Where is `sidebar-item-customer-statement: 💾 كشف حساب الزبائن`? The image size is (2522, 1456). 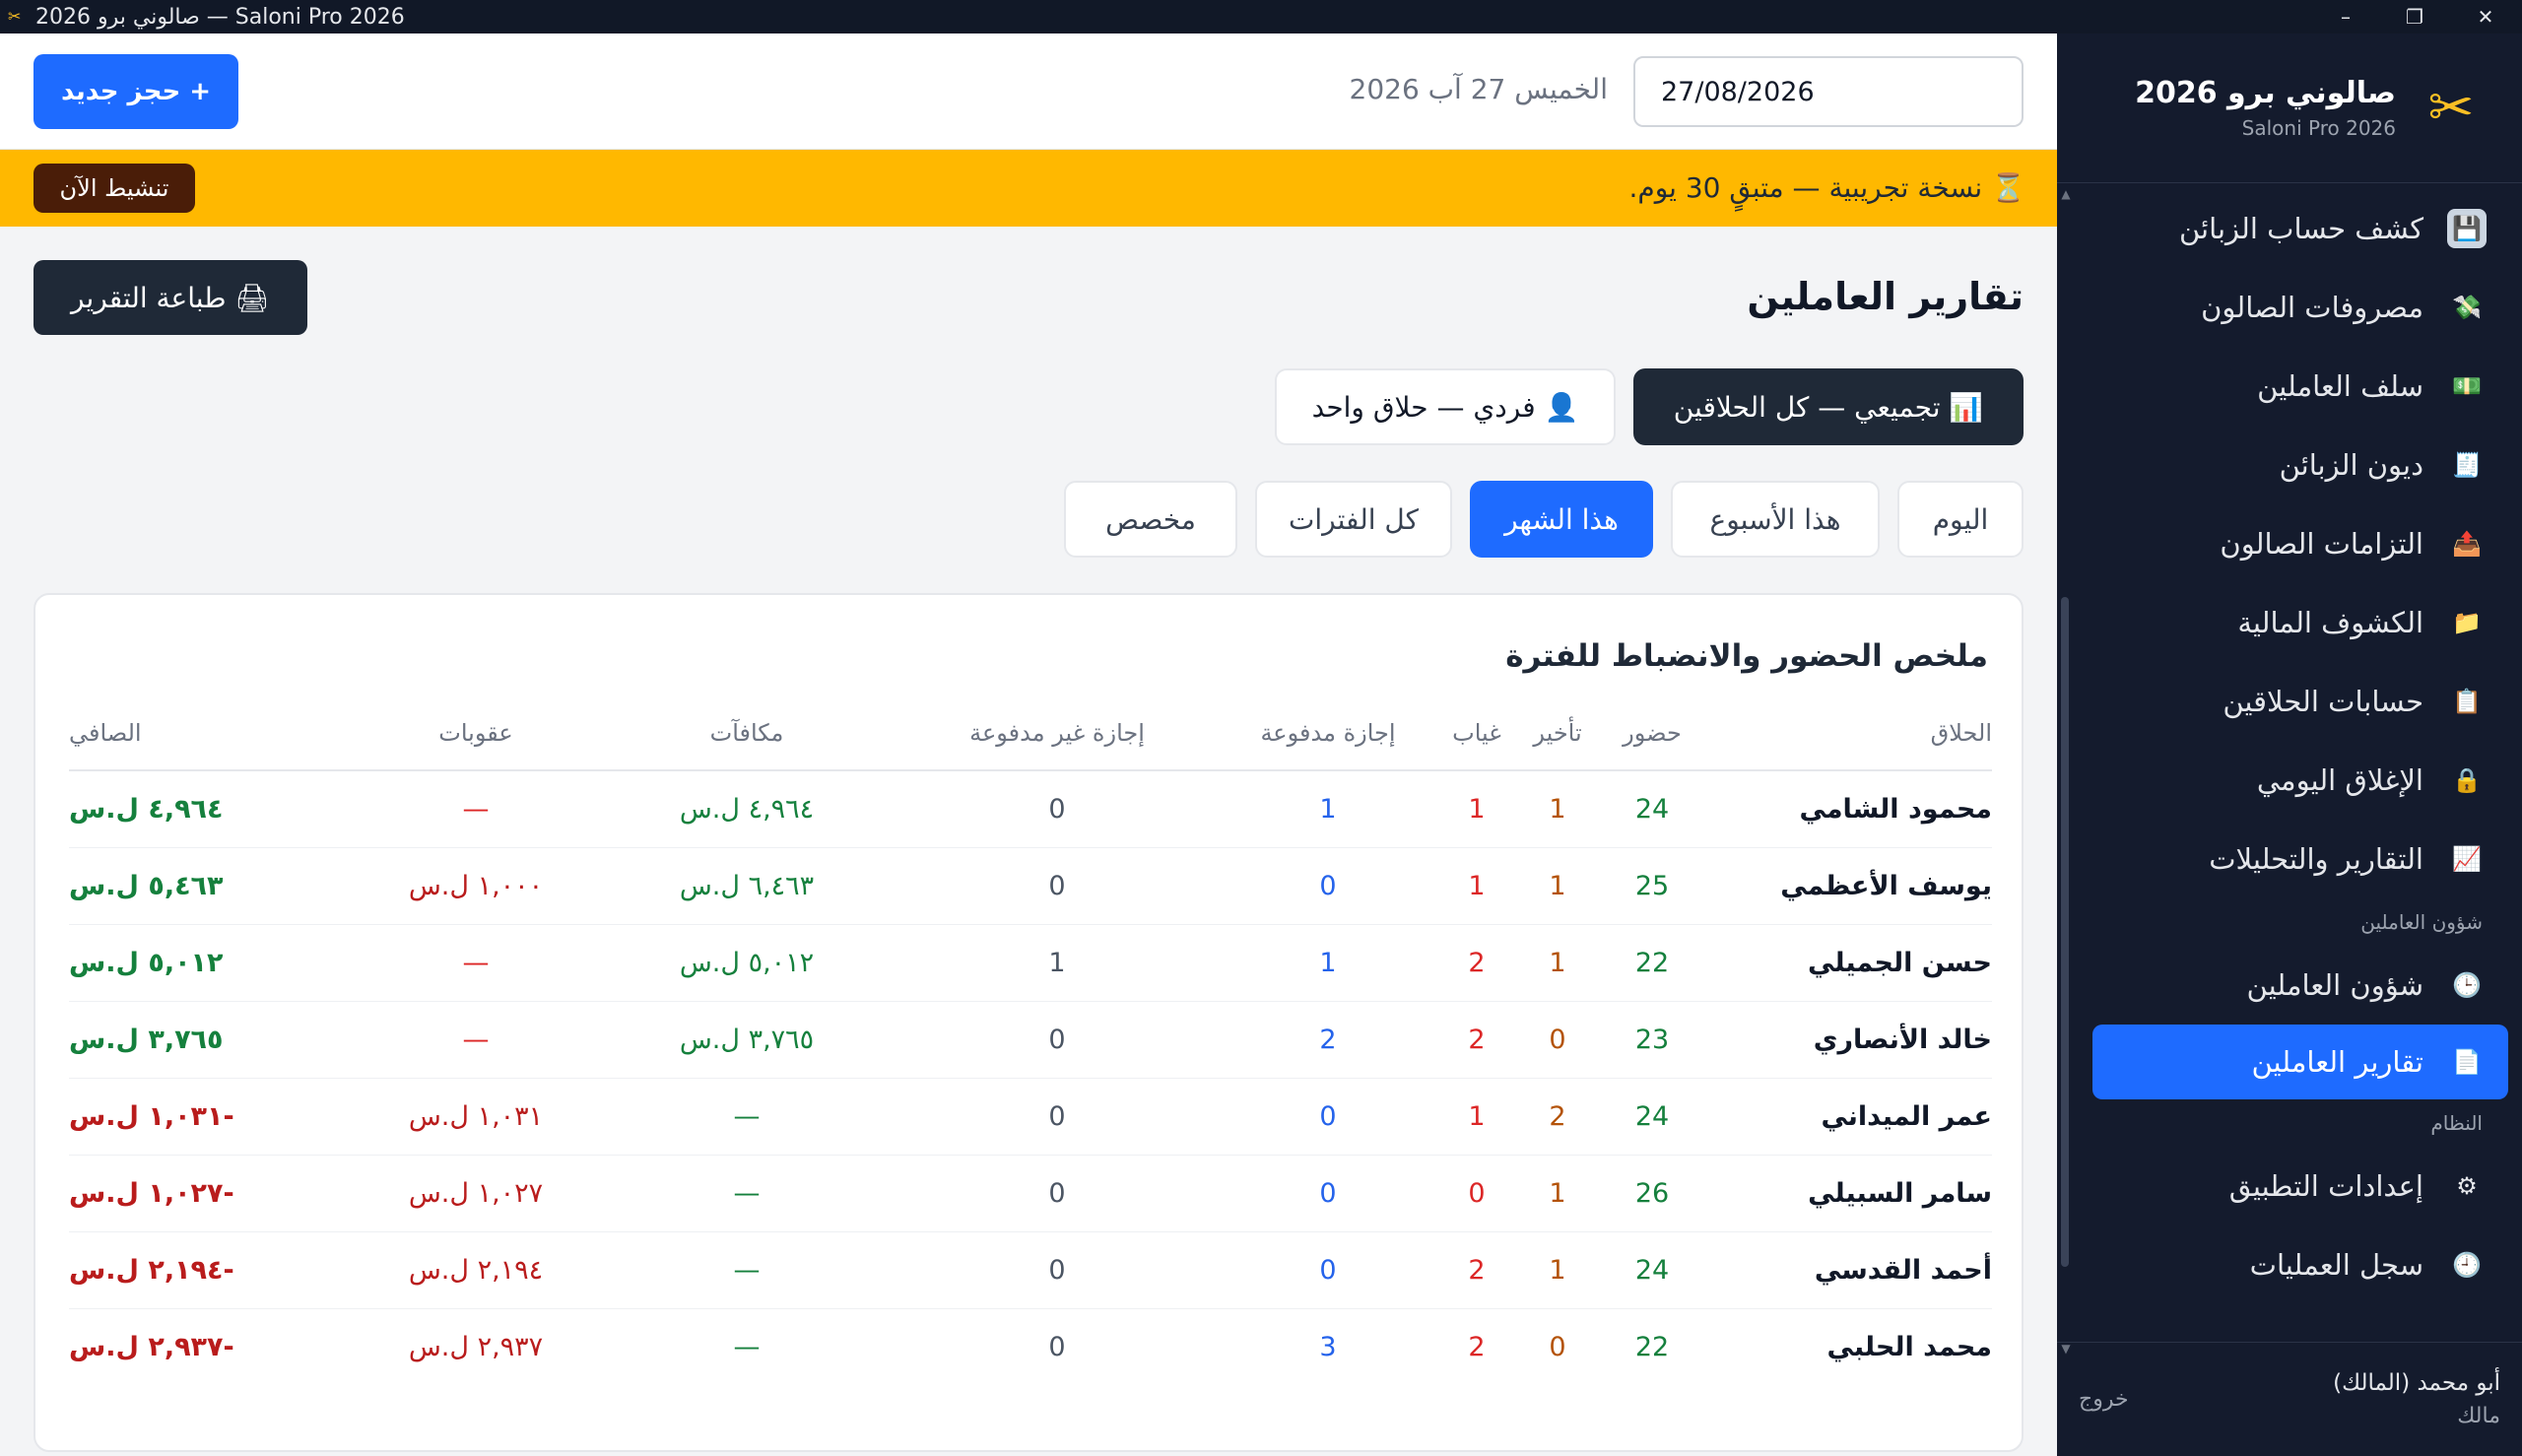 sidebar-item-customer-statement: 💾 كشف حساب الزبائن is located at coordinates (2289, 228).